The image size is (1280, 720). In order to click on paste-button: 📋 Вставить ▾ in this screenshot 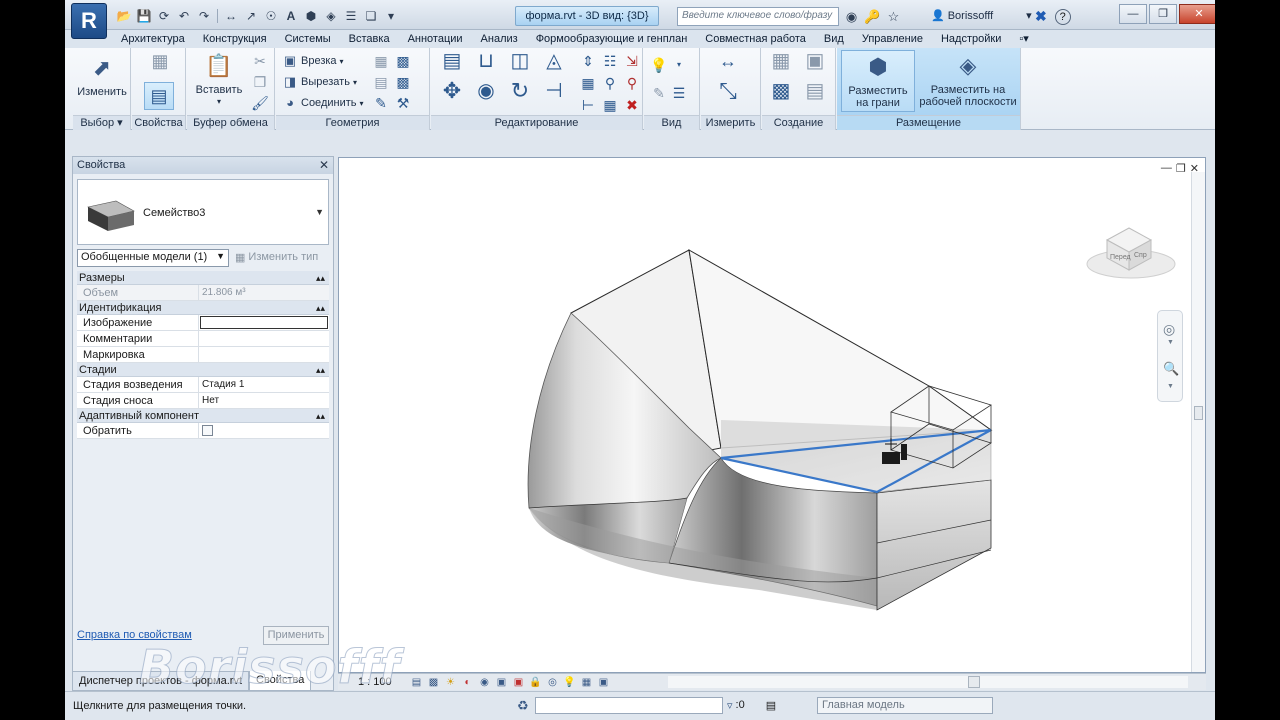, I will do `click(219, 80)`.